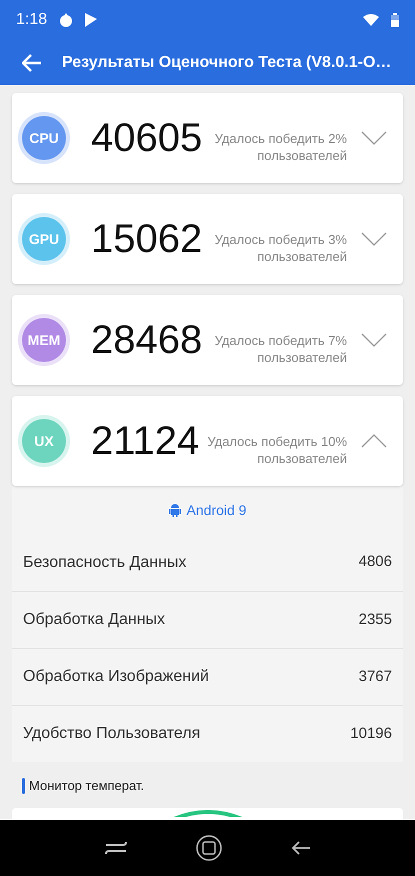  Describe the element at coordinates (146, 138) in the screenshot. I see `score-value: 40605` at that location.